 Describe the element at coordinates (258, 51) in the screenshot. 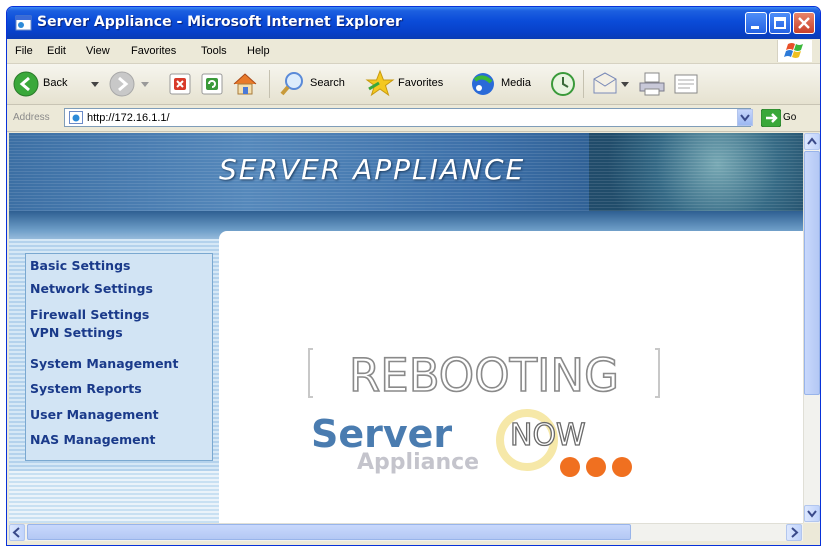

I see `menu-help: Help` at that location.